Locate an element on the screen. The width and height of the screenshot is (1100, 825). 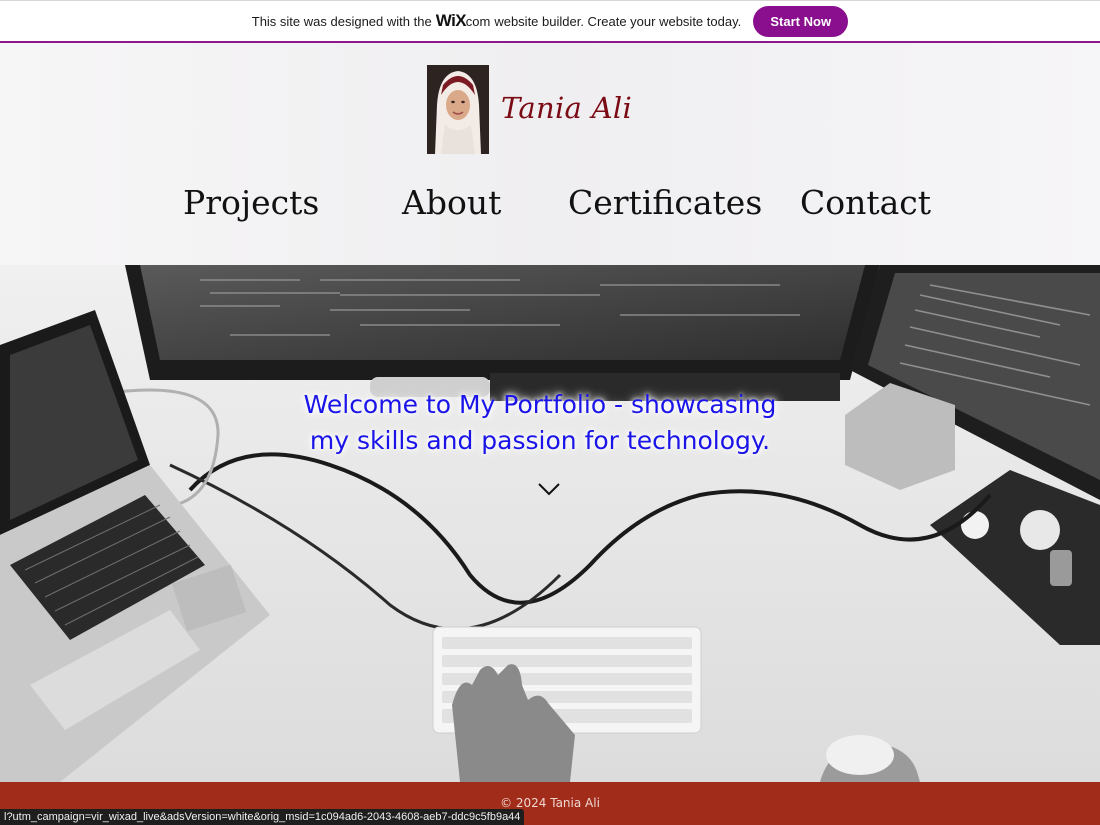
hero-headline-line2: my skills and passion for technology. is located at coordinates (540, 440).